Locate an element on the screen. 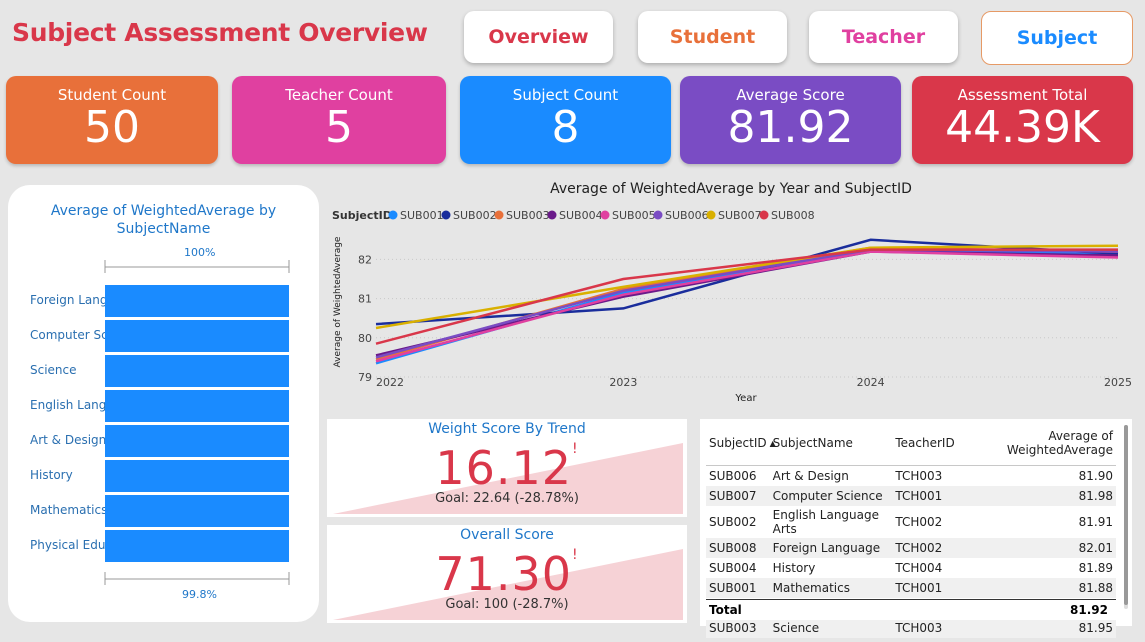 This screenshot has height=642, width=1145. table-row: SUB006 Art & Design TCH003 81.90 is located at coordinates (911, 476).